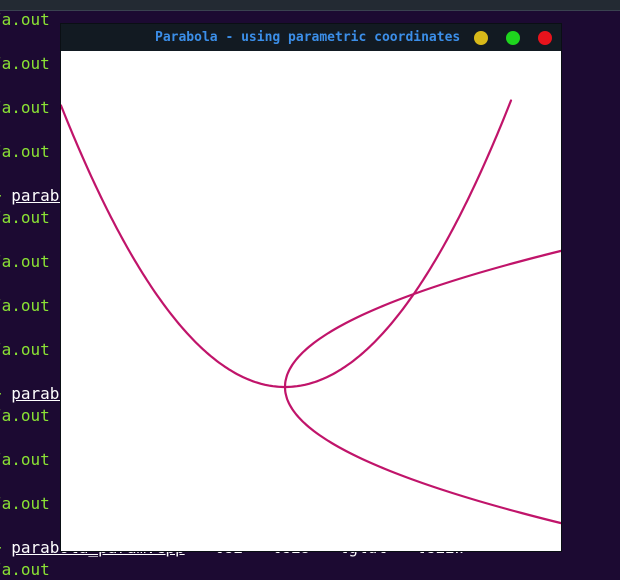  What do you see at coordinates (513, 38) in the screenshot?
I see `maximize-button` at bounding box center [513, 38].